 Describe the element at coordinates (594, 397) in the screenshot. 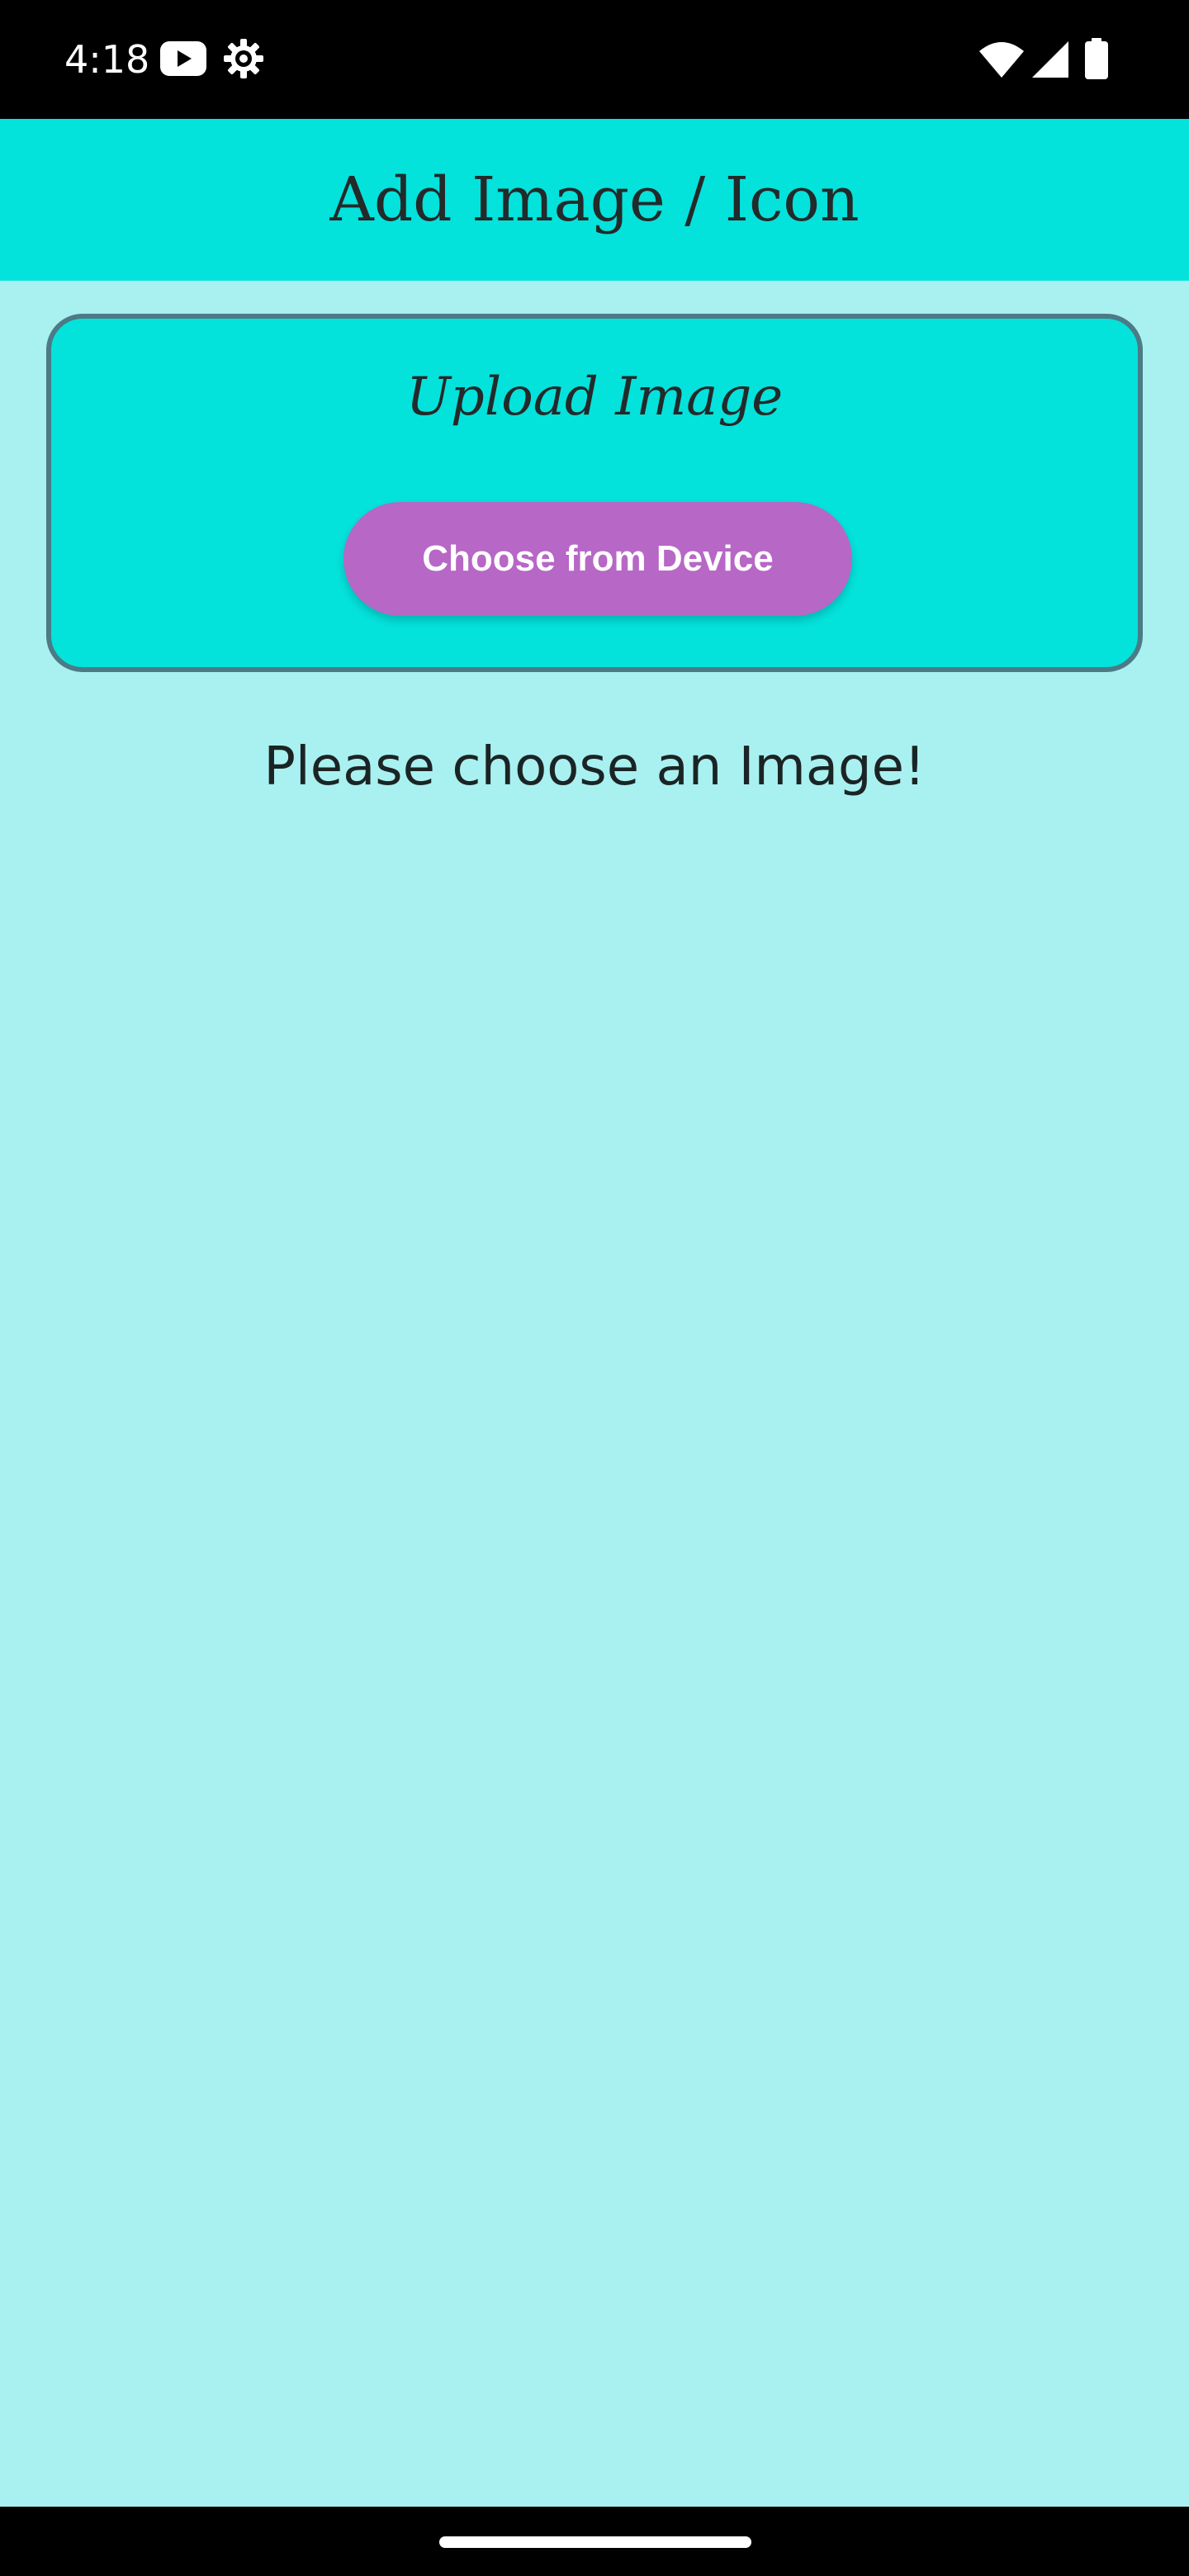

I see `upload-image-title: Upload Image` at that location.